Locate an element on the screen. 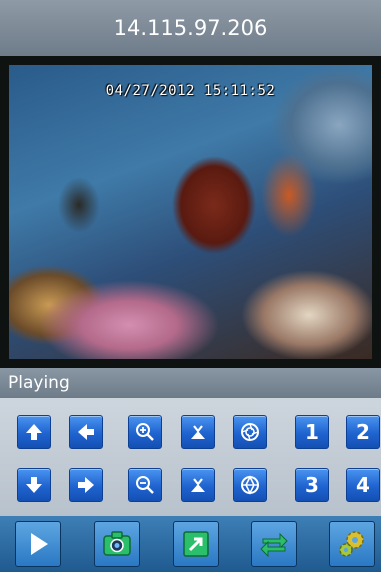  zoom-in-button is located at coordinates (145, 432).